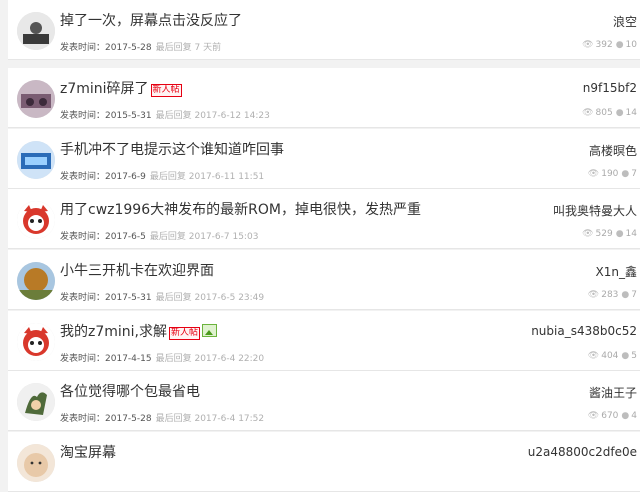  I want to click on thread-meta: 发表时间：2017-5-28 最后回复 7 天前, so click(140, 46).